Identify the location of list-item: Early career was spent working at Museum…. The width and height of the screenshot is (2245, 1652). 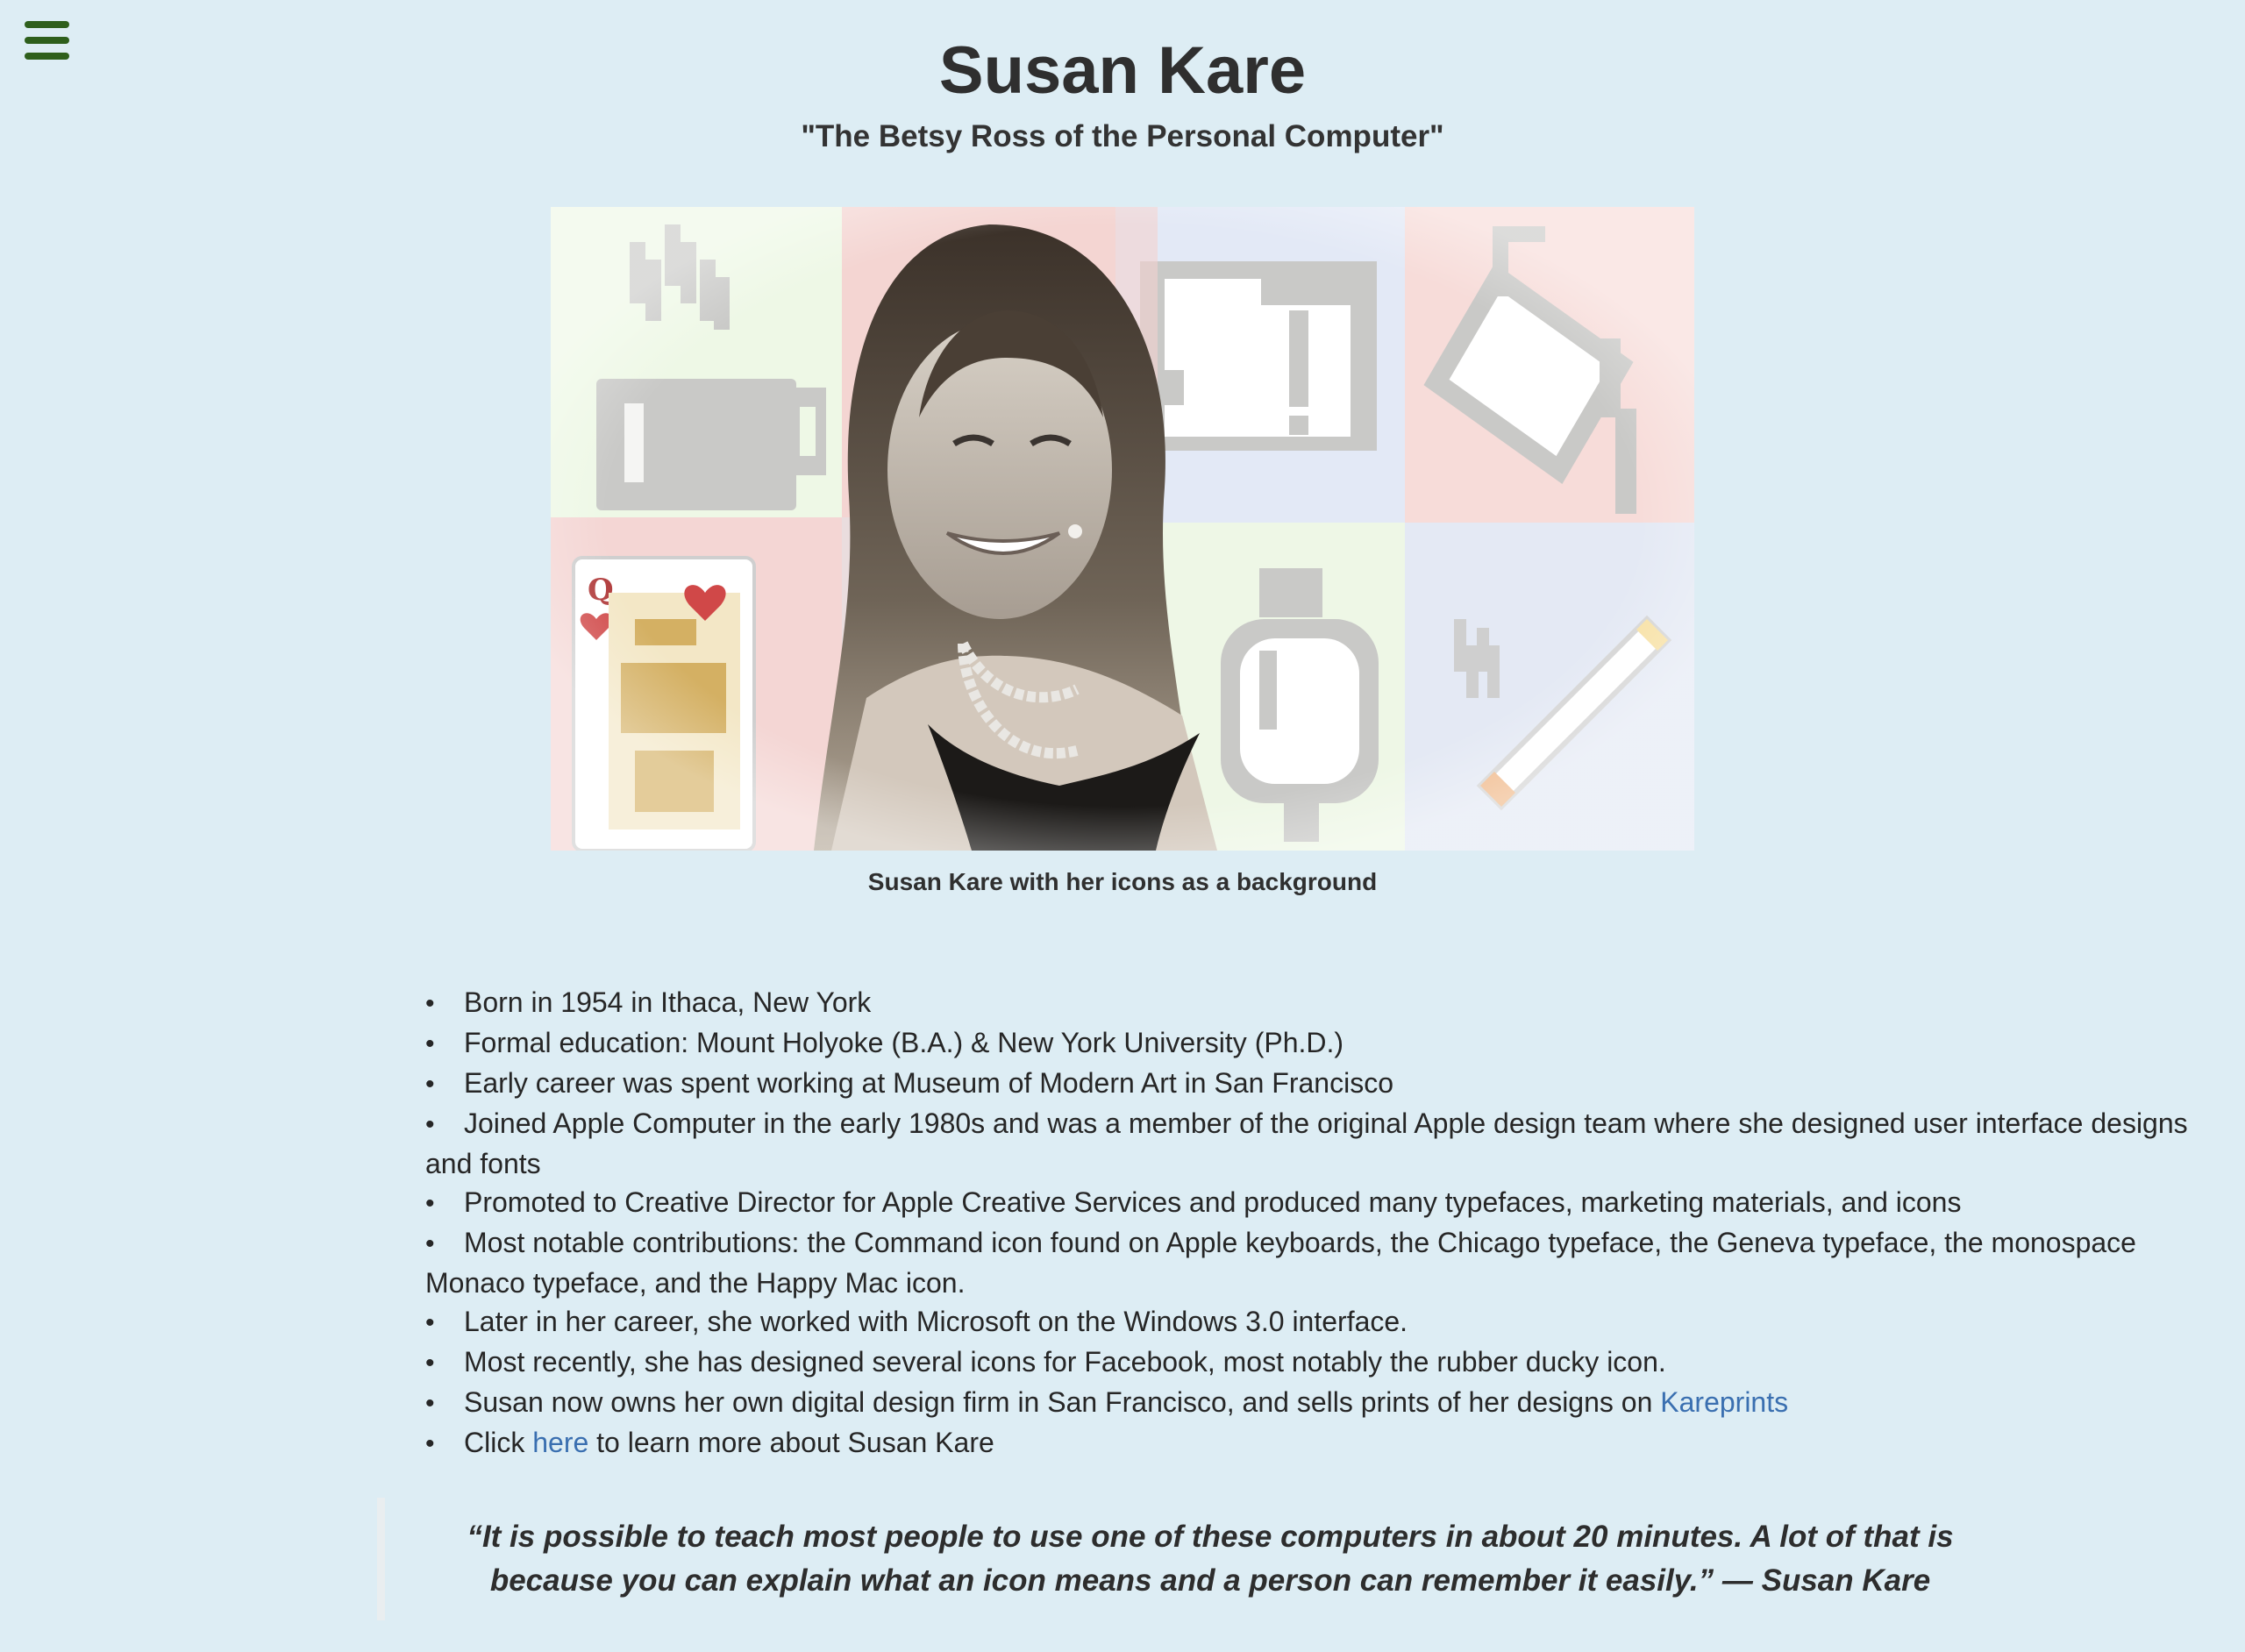
(1319, 1084).